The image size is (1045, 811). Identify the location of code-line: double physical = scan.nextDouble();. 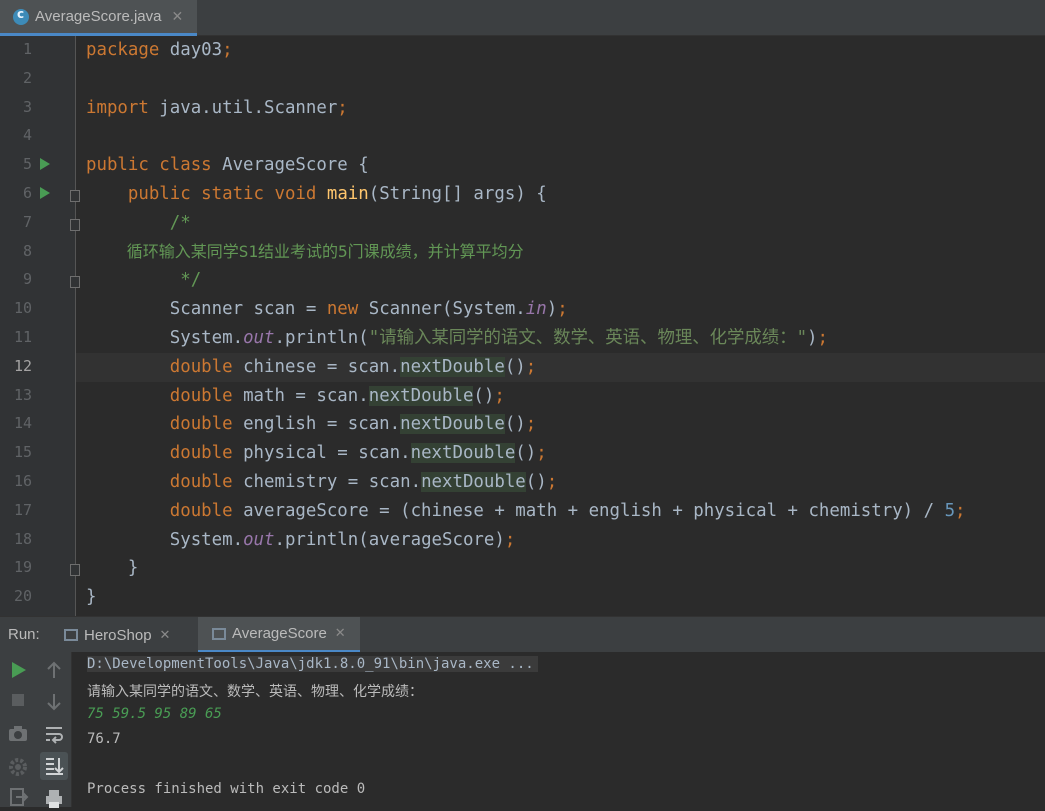
(560, 453).